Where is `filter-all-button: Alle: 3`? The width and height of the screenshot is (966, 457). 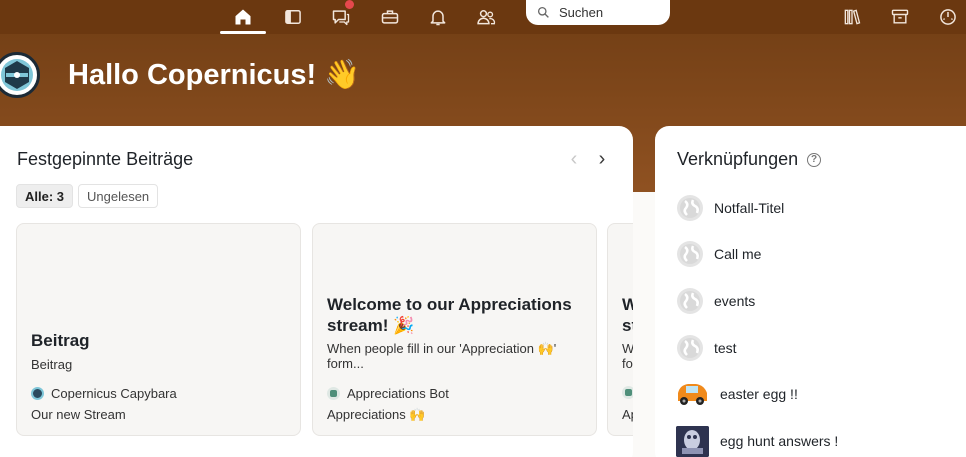
filter-all-button: Alle: 3 is located at coordinates (45, 196).